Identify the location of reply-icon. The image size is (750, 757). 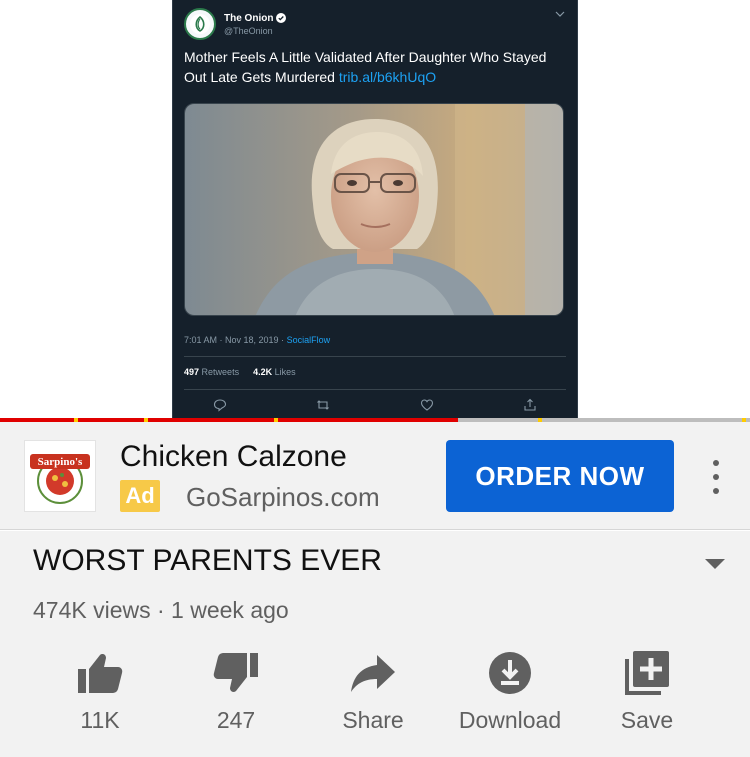
(220, 405).